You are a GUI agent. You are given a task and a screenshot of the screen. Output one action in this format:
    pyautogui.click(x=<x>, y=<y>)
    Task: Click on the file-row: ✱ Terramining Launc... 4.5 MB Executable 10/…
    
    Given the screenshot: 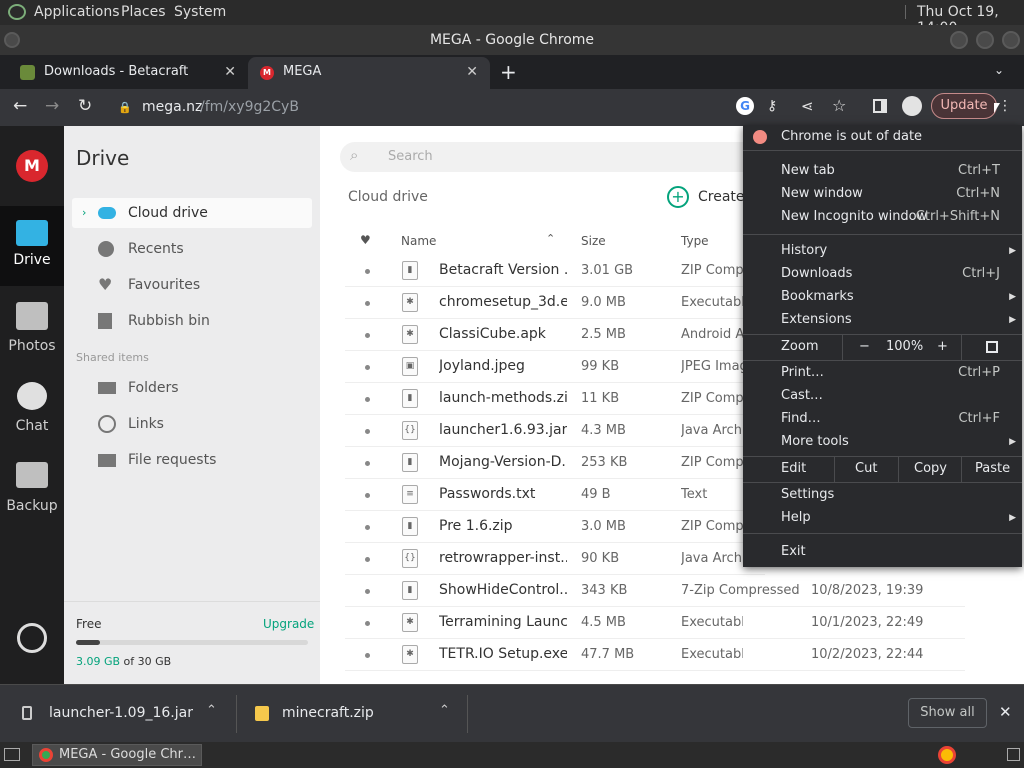 What is the action you would take?
    pyautogui.click(x=655, y=623)
    